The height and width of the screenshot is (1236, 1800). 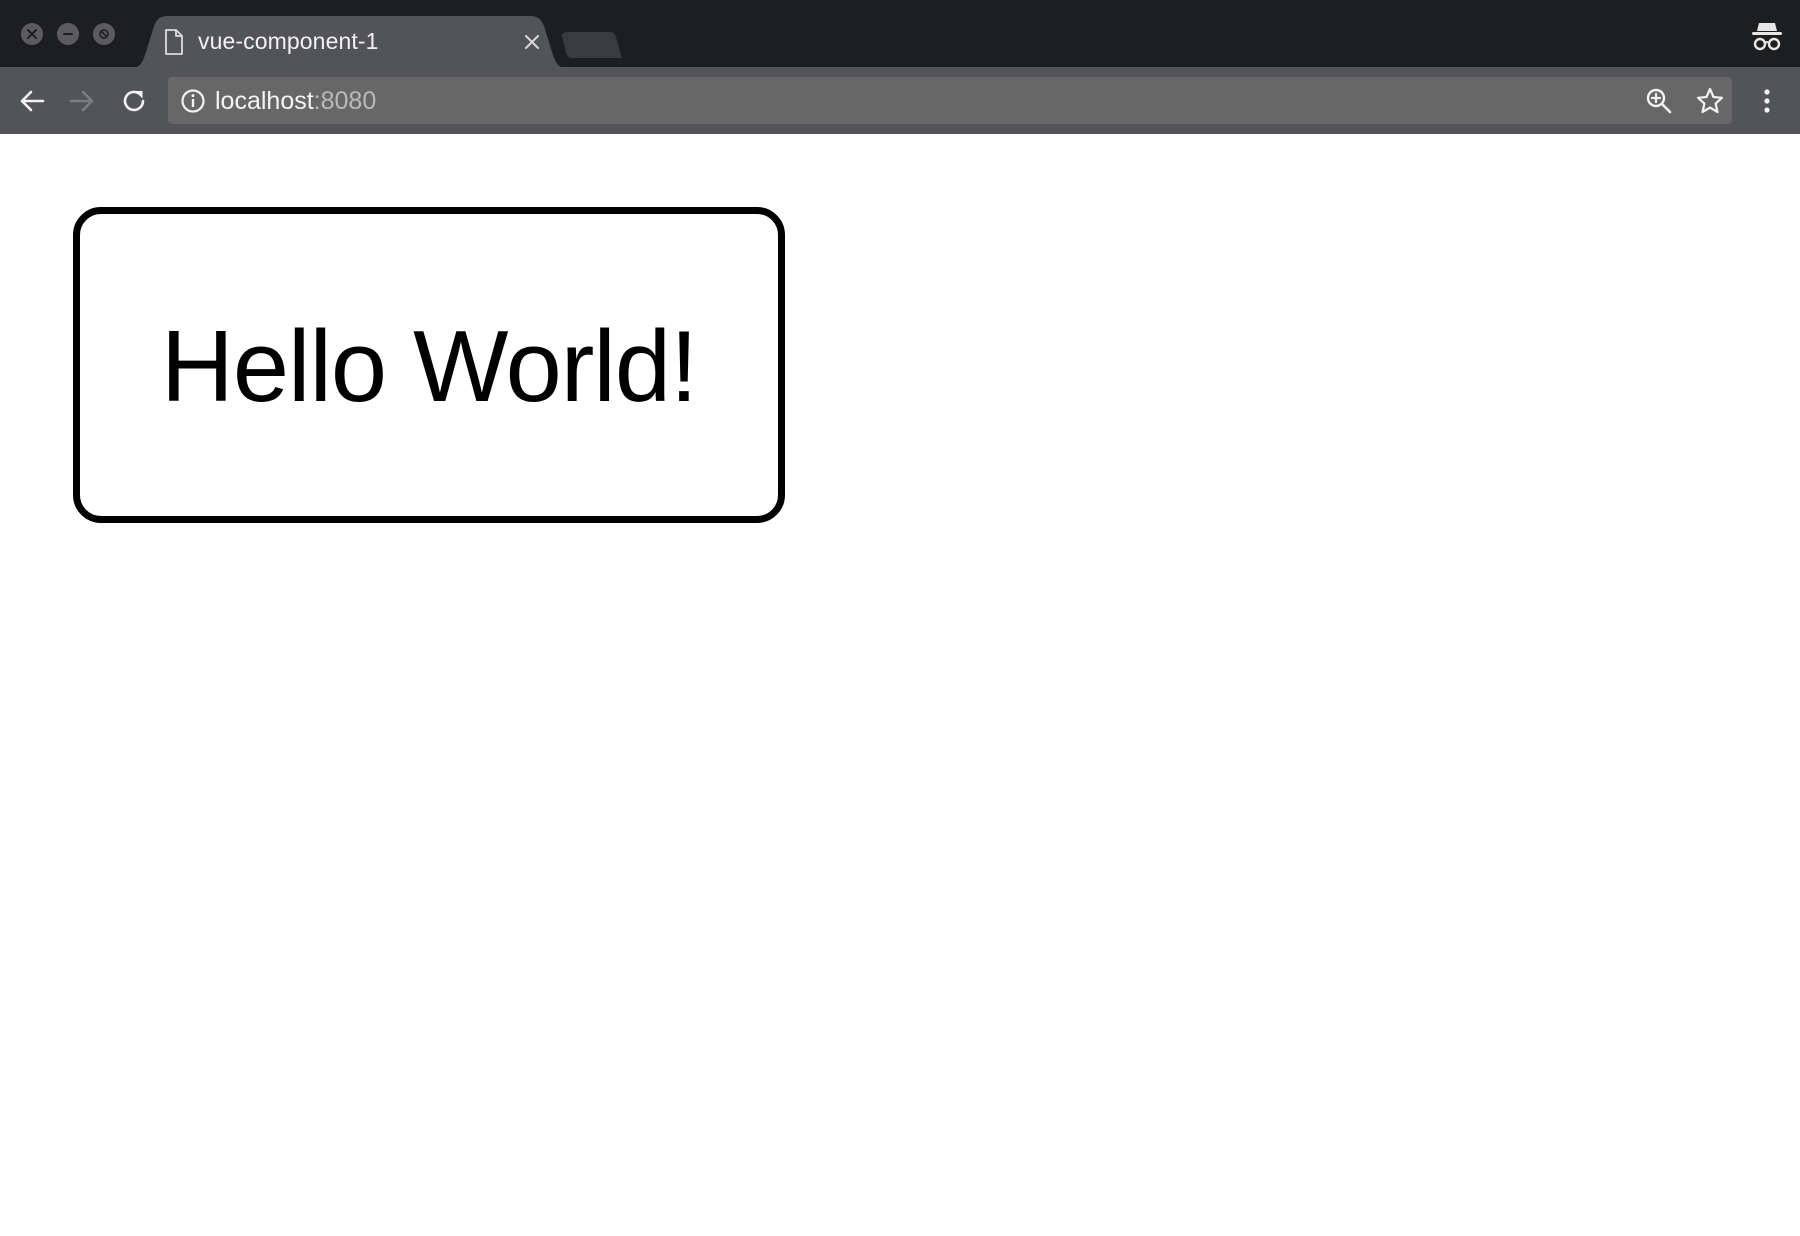 I want to click on bookmark-star-icon, so click(x=1710, y=101).